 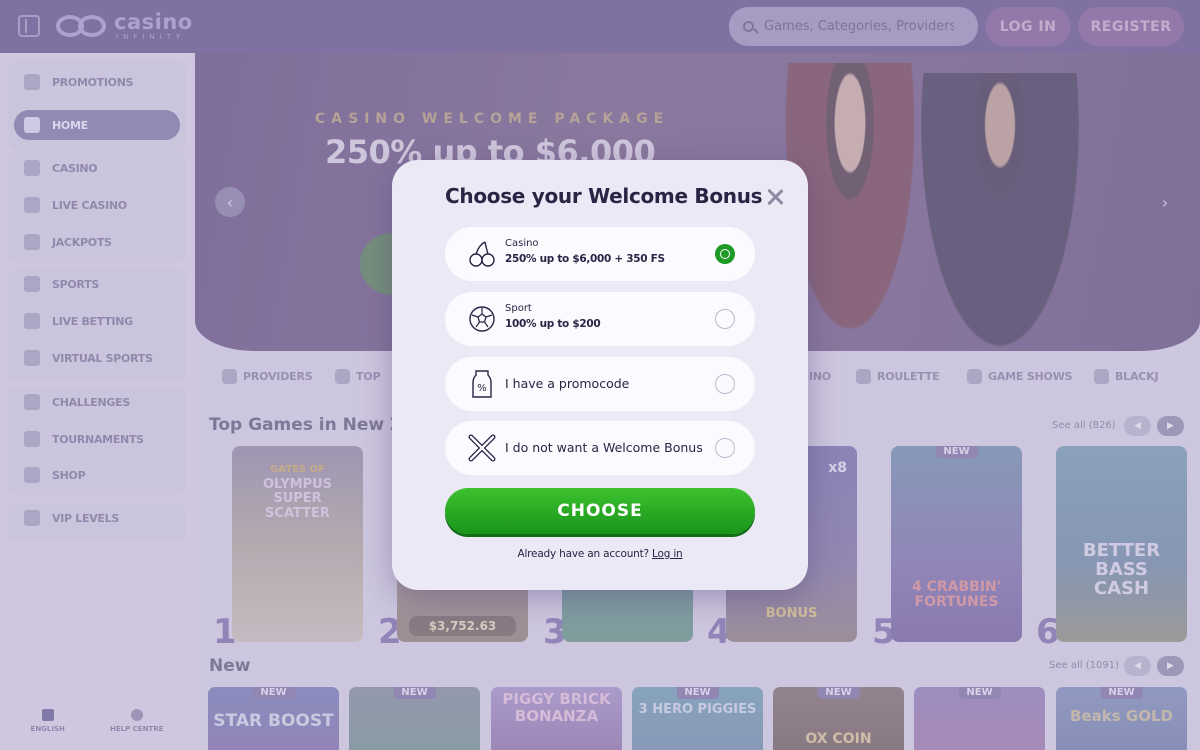 What do you see at coordinates (725, 384) in the screenshot?
I see `radio-promocode` at bounding box center [725, 384].